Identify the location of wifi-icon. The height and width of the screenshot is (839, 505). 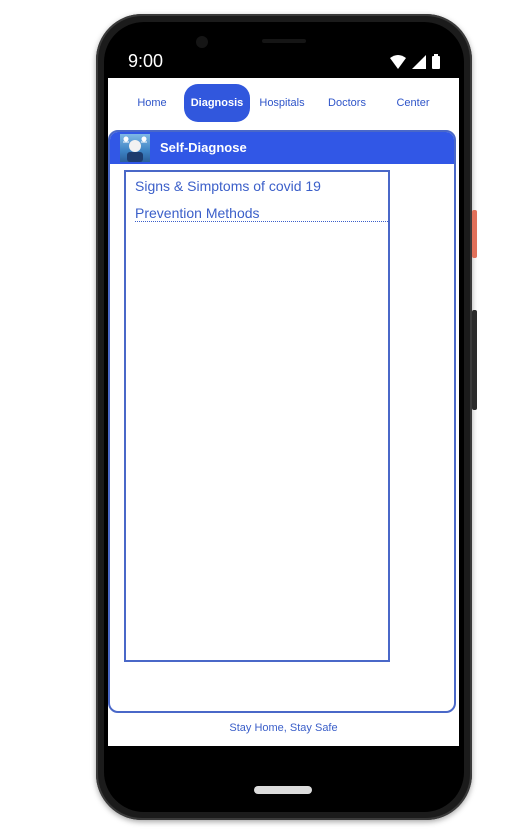
(398, 62).